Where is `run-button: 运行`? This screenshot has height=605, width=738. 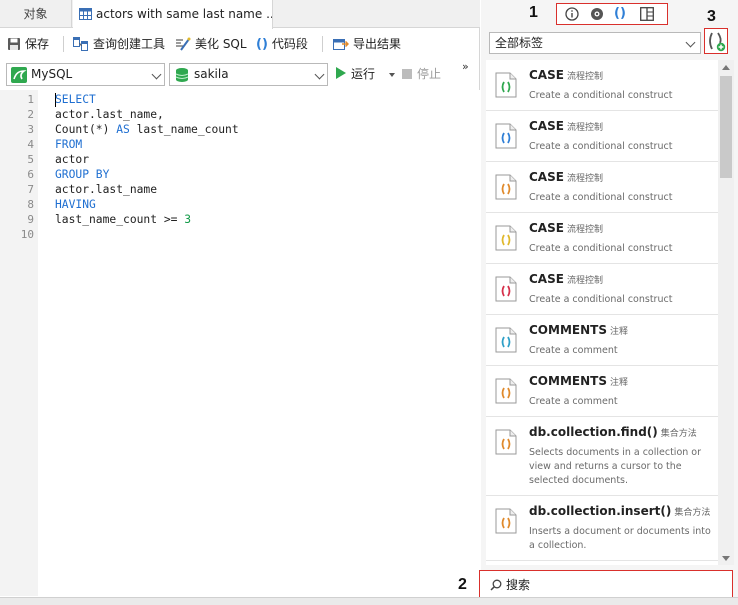
run-button: 运行 is located at coordinates (355, 74).